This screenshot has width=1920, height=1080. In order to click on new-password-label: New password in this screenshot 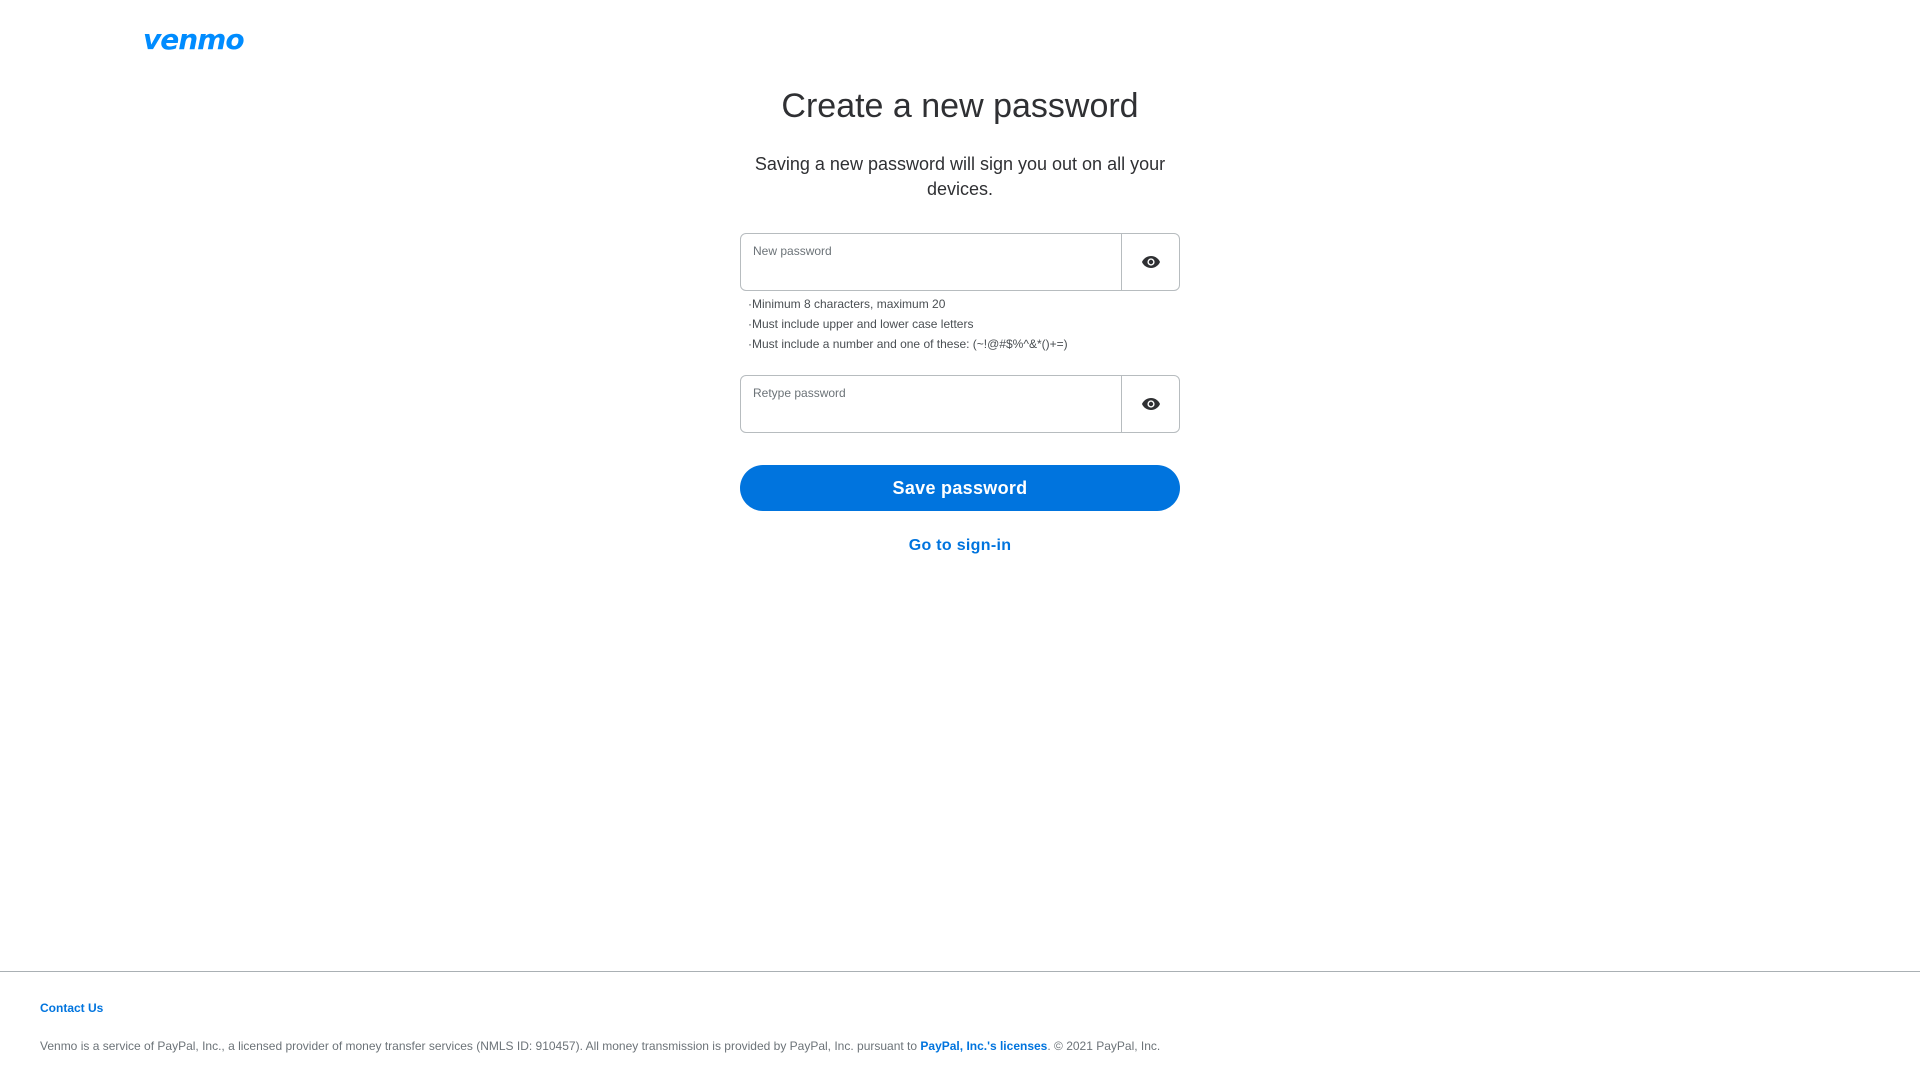, I will do `click(792, 251)`.